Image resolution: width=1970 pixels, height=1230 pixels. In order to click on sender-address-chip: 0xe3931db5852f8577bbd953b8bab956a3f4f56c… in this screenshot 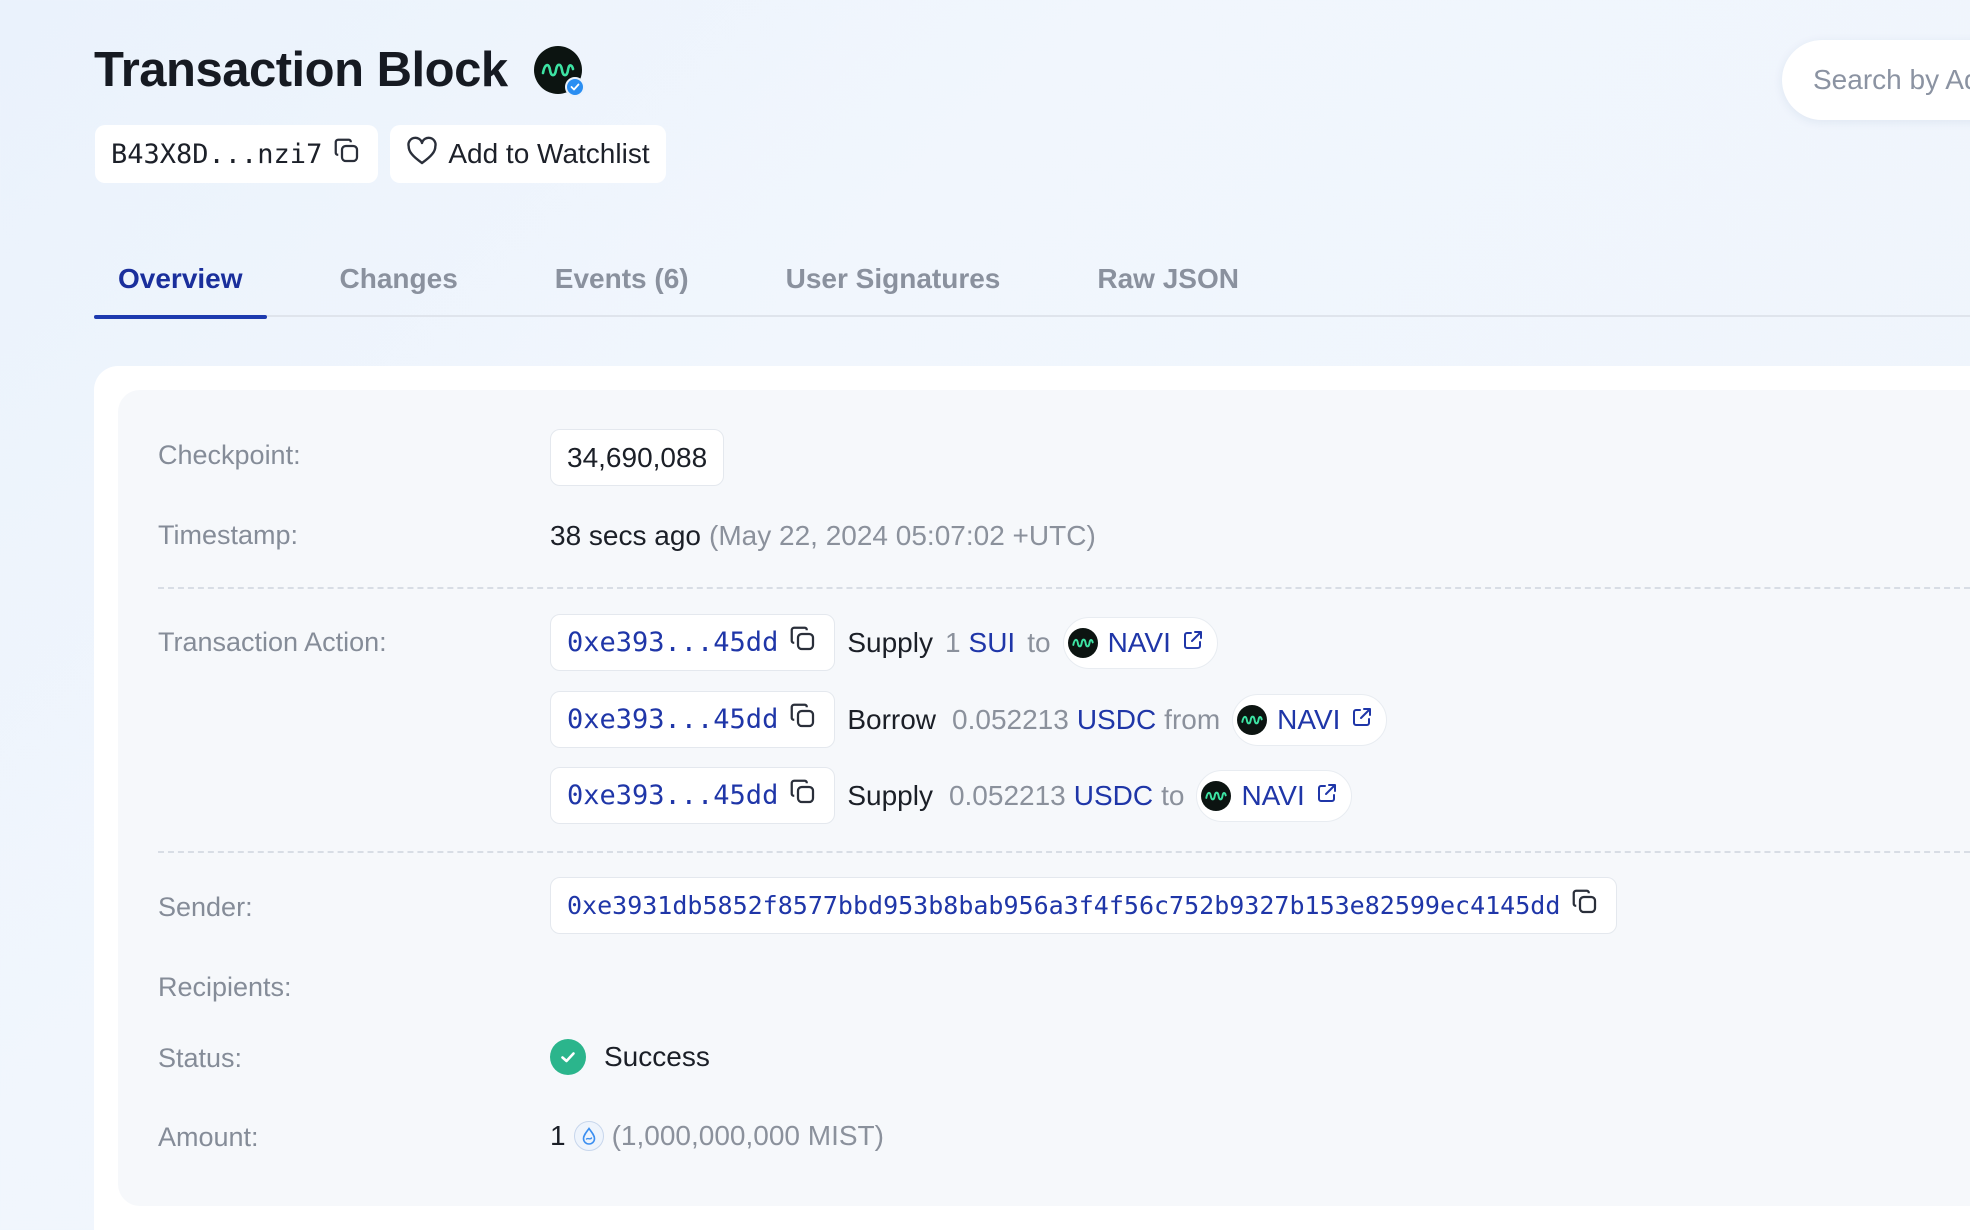, I will do `click(1084, 905)`.